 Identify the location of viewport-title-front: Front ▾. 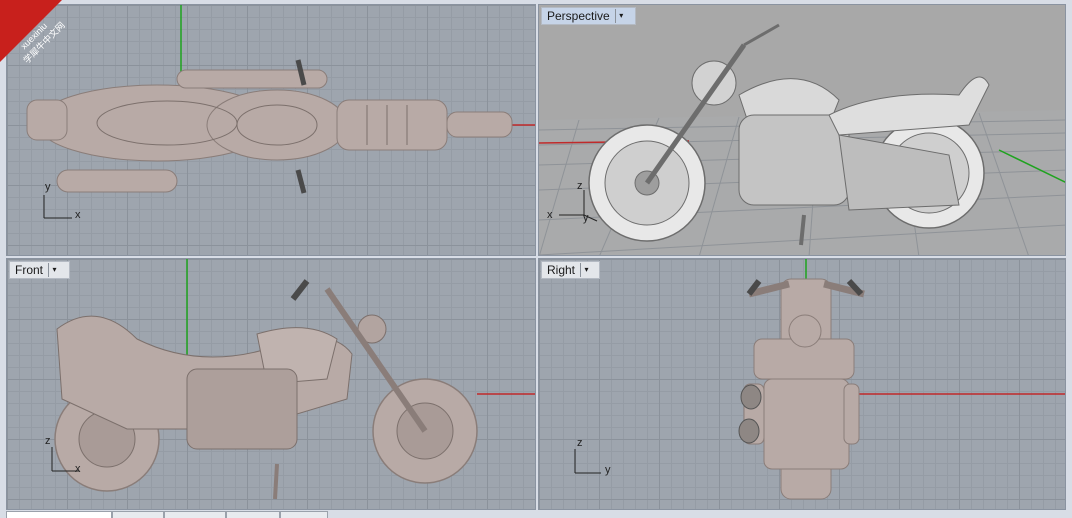
(39, 270).